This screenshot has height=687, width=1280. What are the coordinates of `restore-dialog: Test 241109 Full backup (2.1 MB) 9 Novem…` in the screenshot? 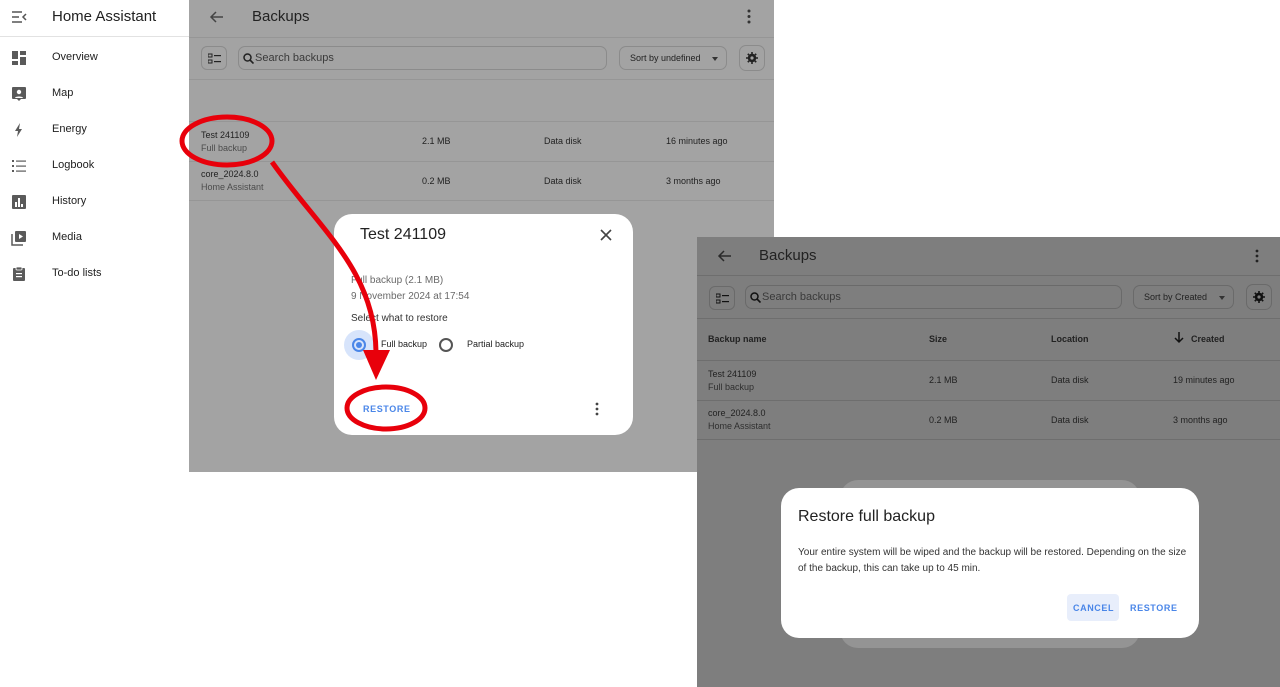 It's located at (483, 324).